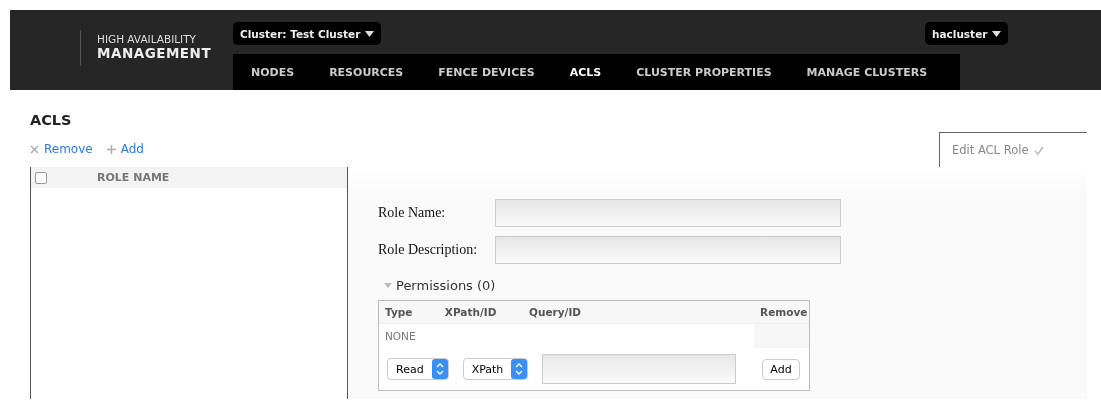 This screenshot has width=1101, height=407. What do you see at coordinates (307, 33) in the screenshot?
I see `cluster-dropdown: Cluster: Test Cluster` at bounding box center [307, 33].